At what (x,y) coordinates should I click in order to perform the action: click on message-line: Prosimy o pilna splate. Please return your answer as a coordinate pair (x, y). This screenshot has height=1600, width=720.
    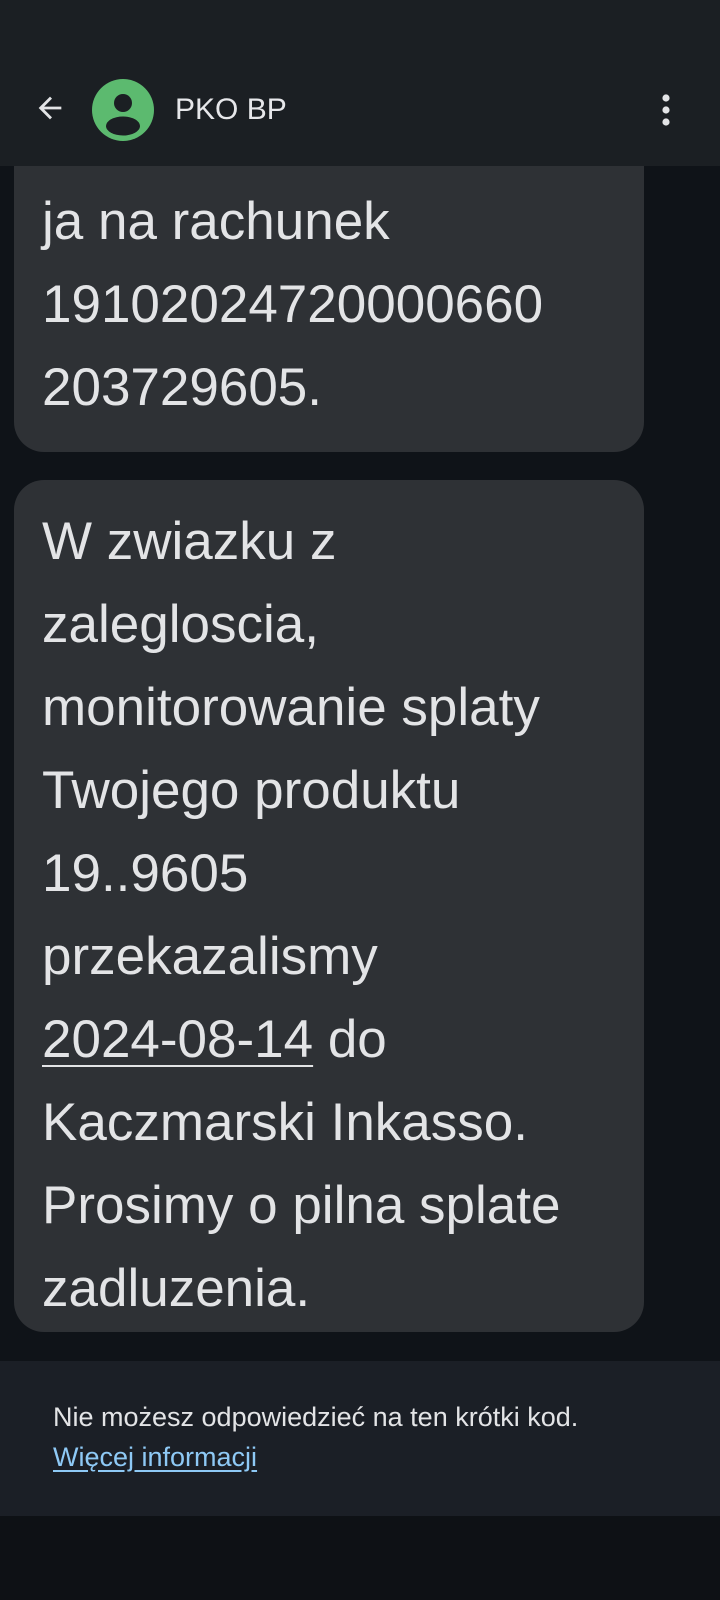
    Looking at the image, I should click on (301, 1205).